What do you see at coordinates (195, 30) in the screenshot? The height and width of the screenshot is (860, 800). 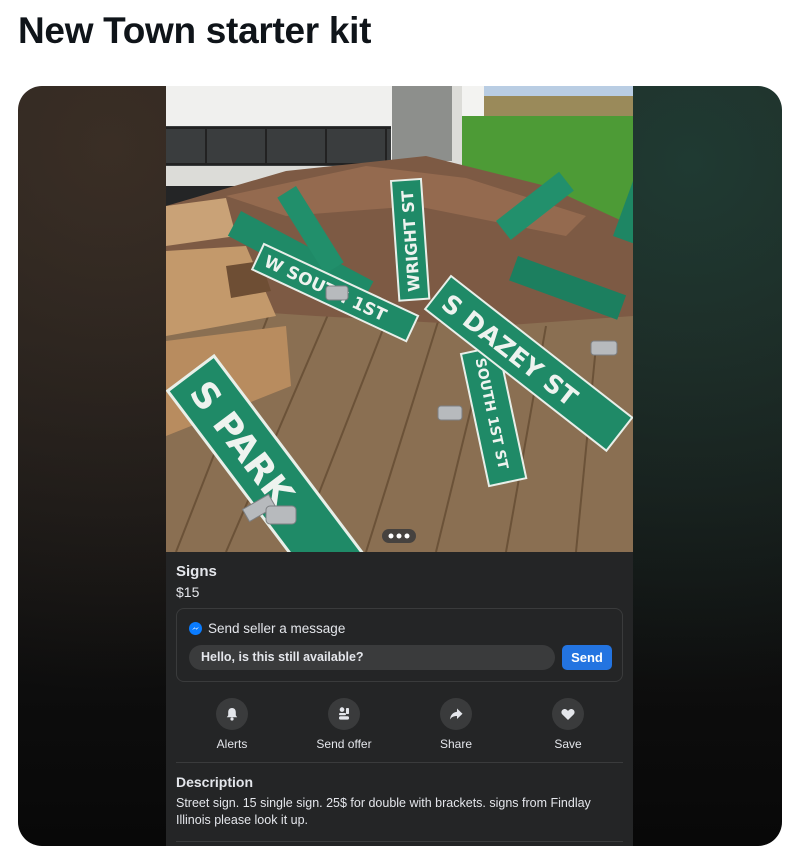 I see `post-title: New Town starter kit` at bounding box center [195, 30].